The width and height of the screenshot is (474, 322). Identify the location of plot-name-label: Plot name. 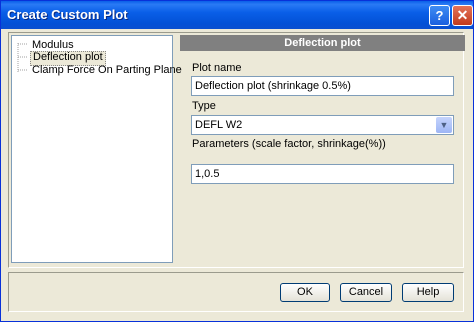
(217, 68).